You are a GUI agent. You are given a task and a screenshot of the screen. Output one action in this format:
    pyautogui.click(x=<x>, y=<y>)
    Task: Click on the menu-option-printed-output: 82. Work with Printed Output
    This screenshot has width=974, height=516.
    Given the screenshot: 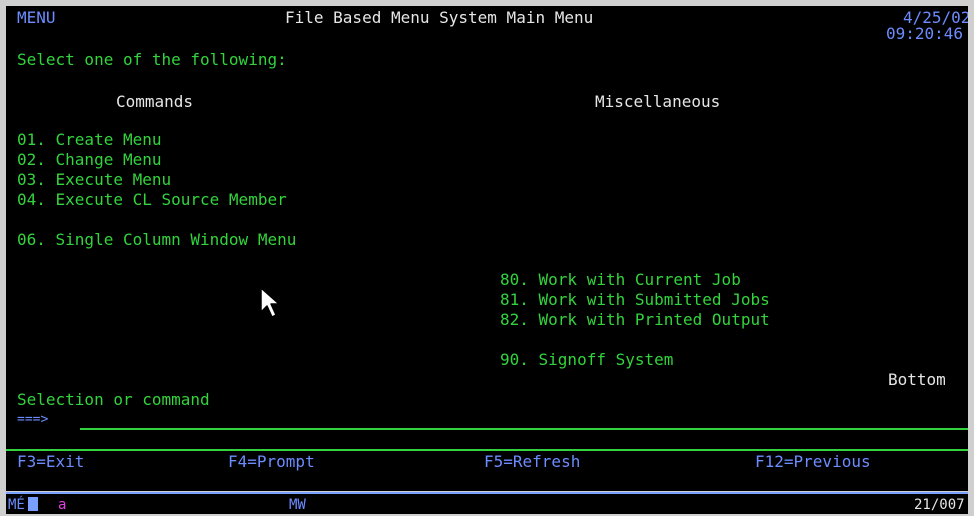 What is the action you would take?
    pyautogui.click(x=635, y=320)
    